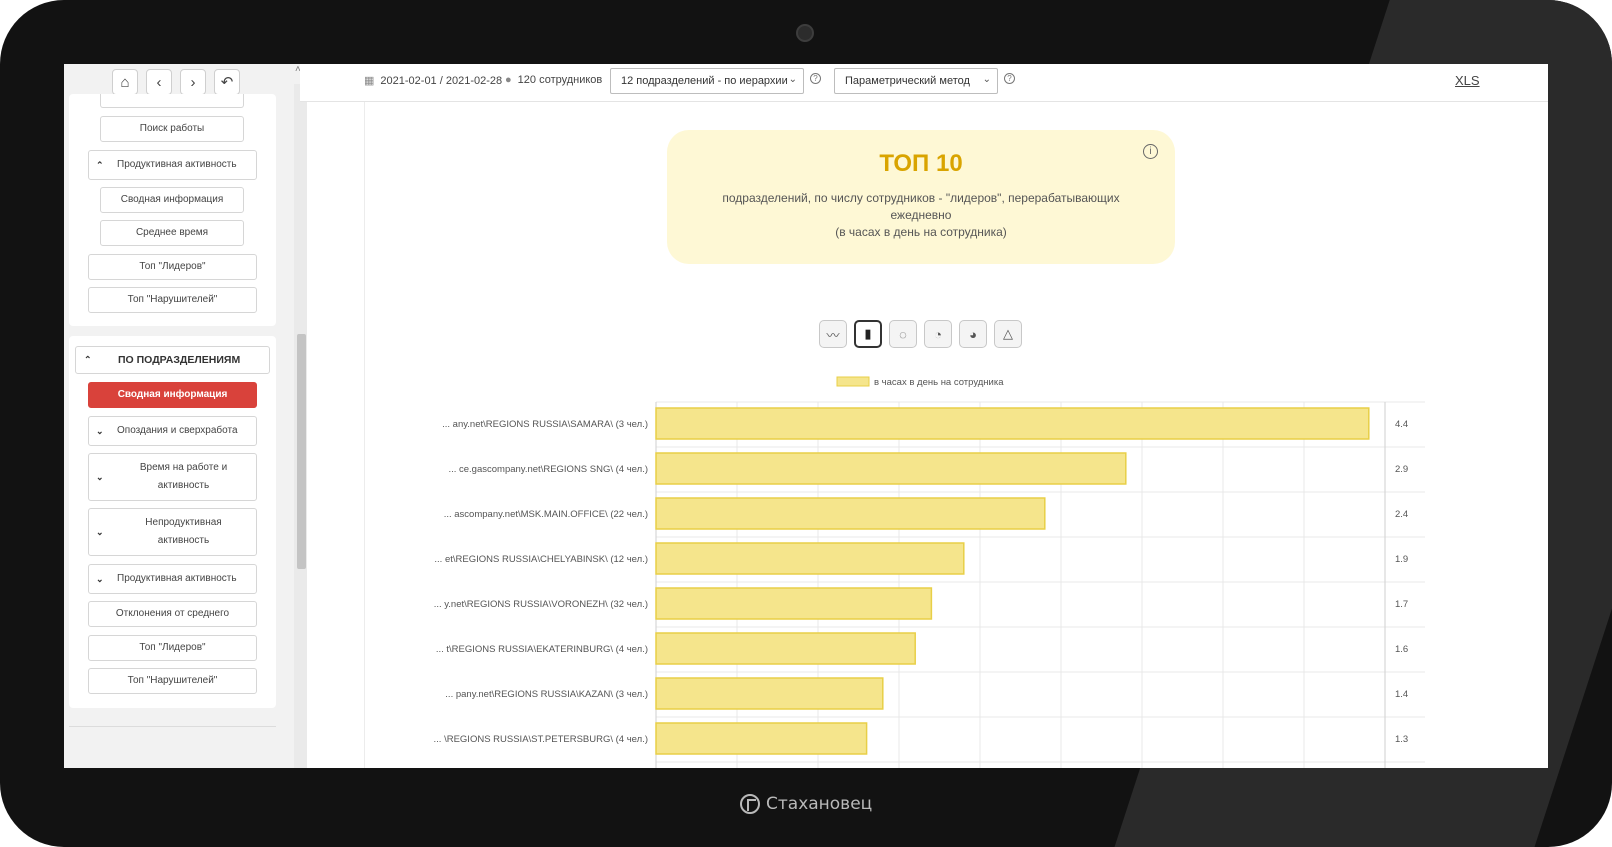 Image resolution: width=1612 pixels, height=847 pixels. Describe the element at coordinates (172, 267) in the screenshot. I see `sidebar-item-top-leaders: Топ "Лидеров"` at that location.